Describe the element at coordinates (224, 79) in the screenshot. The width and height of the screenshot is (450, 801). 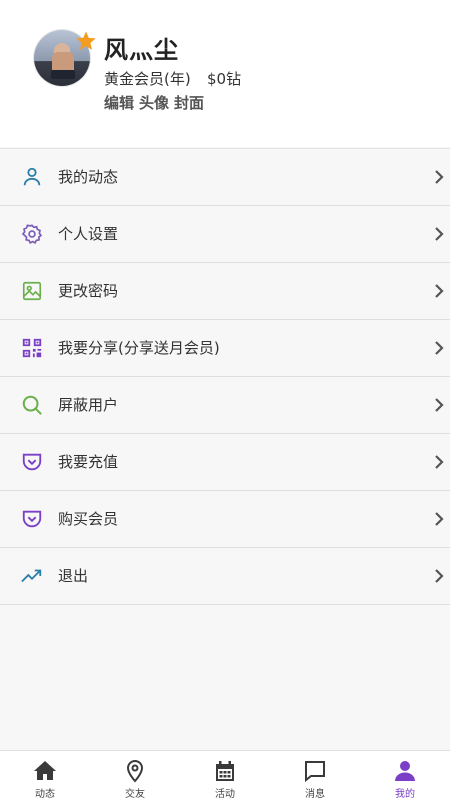
I see `coin-balance: $0钻` at that location.